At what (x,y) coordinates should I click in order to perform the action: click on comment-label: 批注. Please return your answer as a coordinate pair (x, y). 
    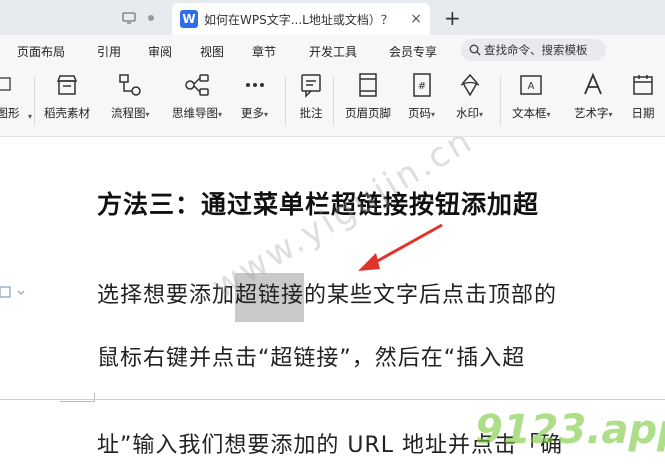
    Looking at the image, I should click on (311, 113).